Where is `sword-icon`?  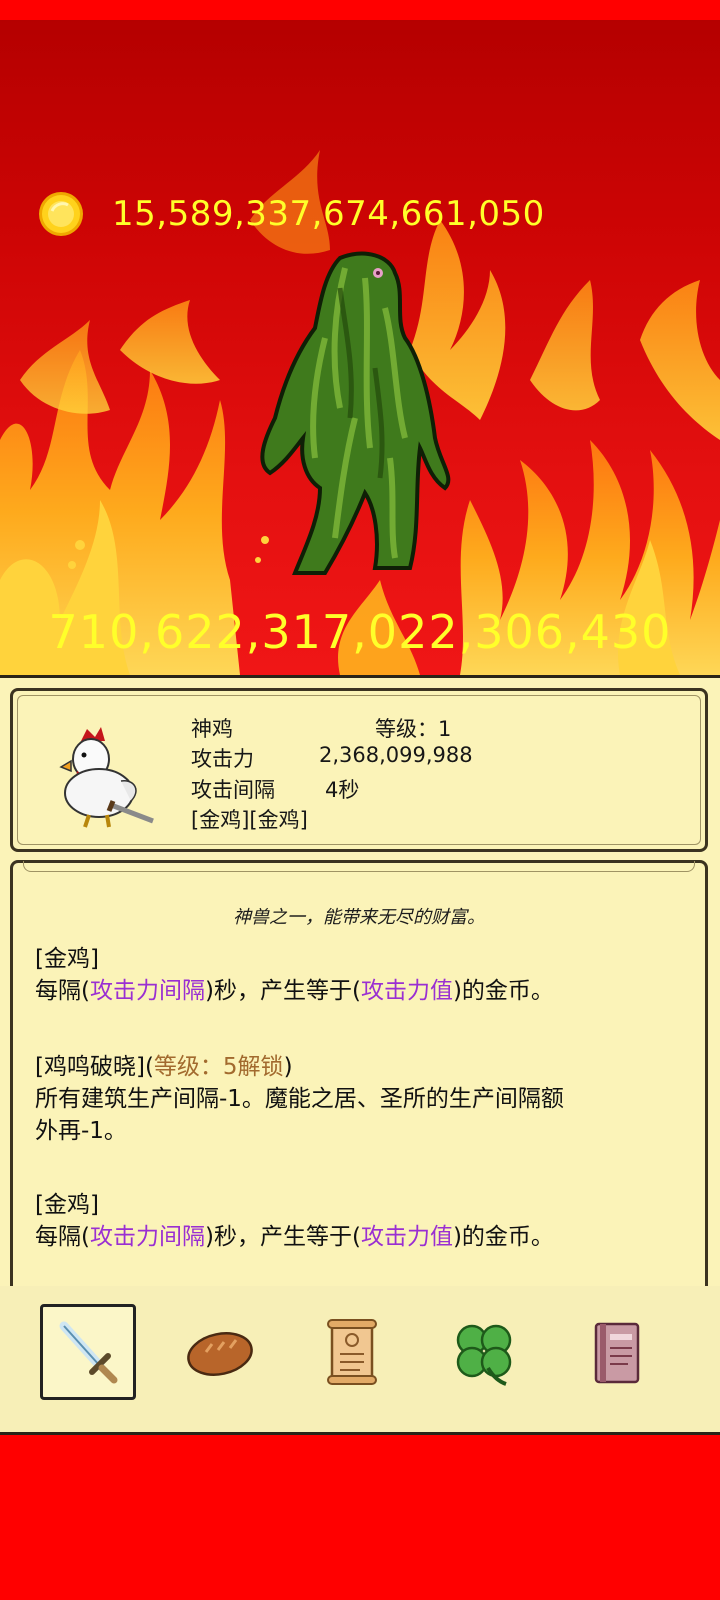 sword-icon is located at coordinates (88, 1352).